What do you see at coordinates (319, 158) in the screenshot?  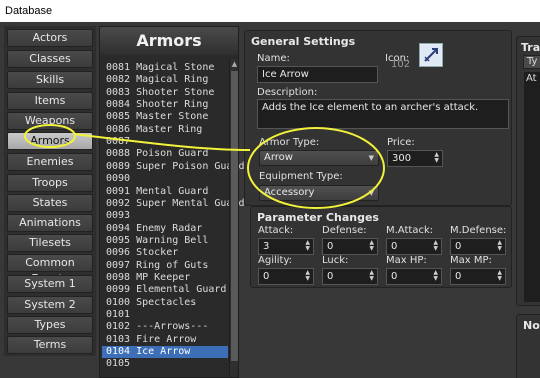 I see `armor-type-select: Arrow ▼` at bounding box center [319, 158].